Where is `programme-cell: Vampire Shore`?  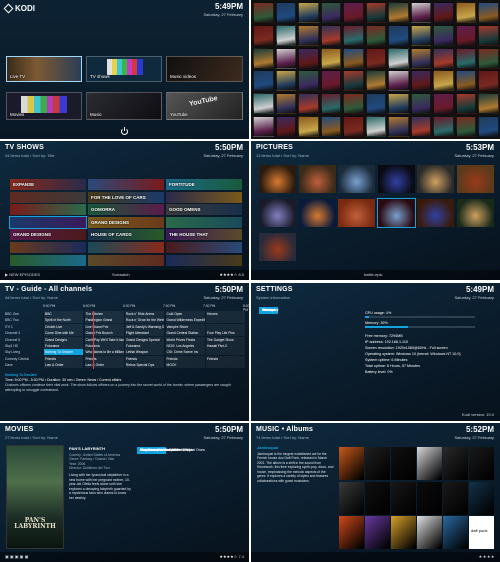 programme-cell: Vampire Shore is located at coordinates (184, 326).